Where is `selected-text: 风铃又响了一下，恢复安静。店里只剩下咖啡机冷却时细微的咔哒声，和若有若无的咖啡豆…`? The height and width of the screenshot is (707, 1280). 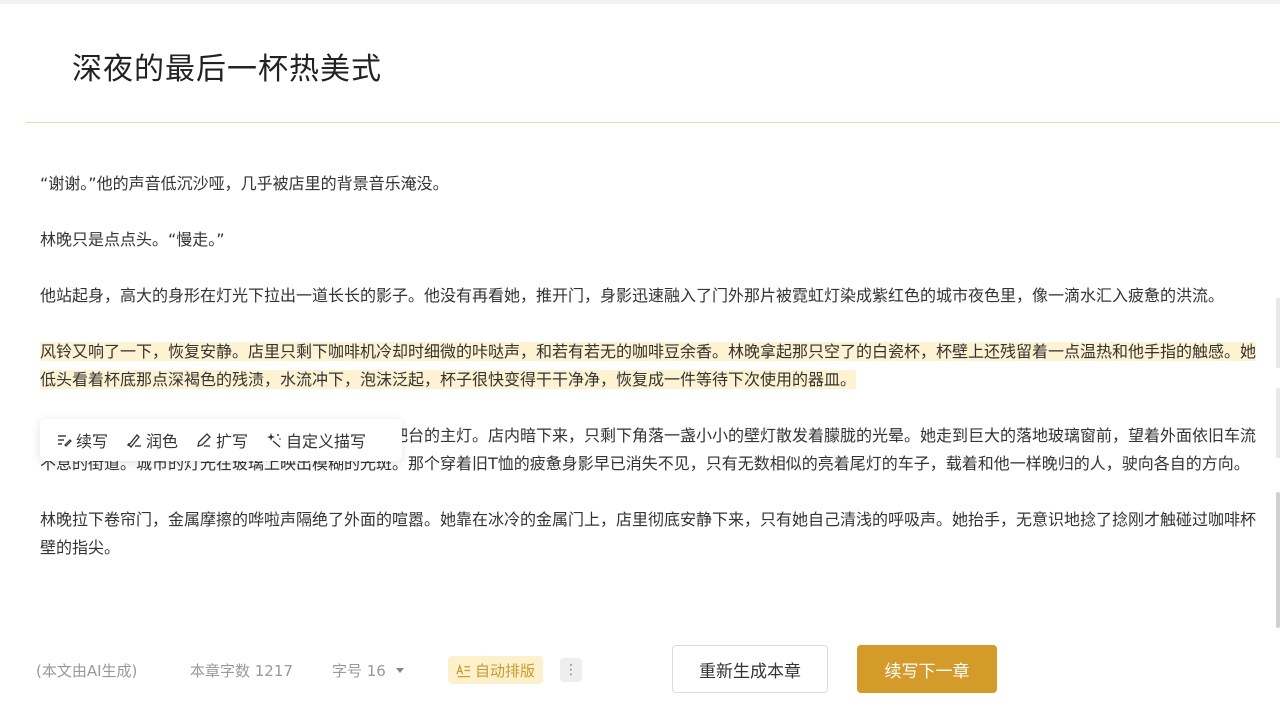 selected-text: 风铃又响了一下，恢复安静。店里只剩下咖啡机冷却时细微的咔哒声，和若有若无的咖啡豆… is located at coordinates (648, 365).